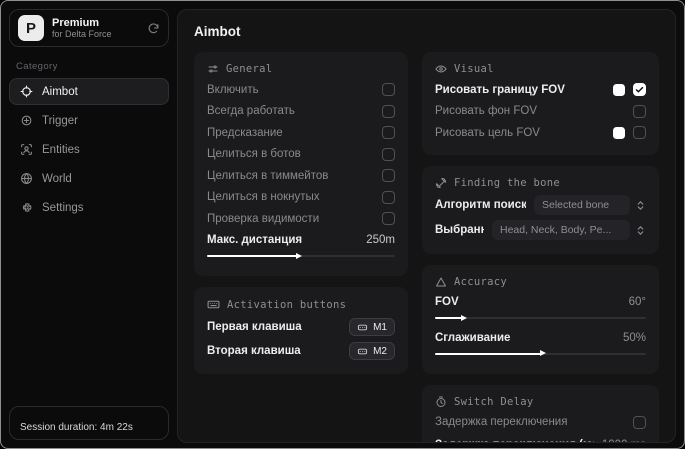  I want to click on sidebar-item-label: Entities, so click(61, 149).